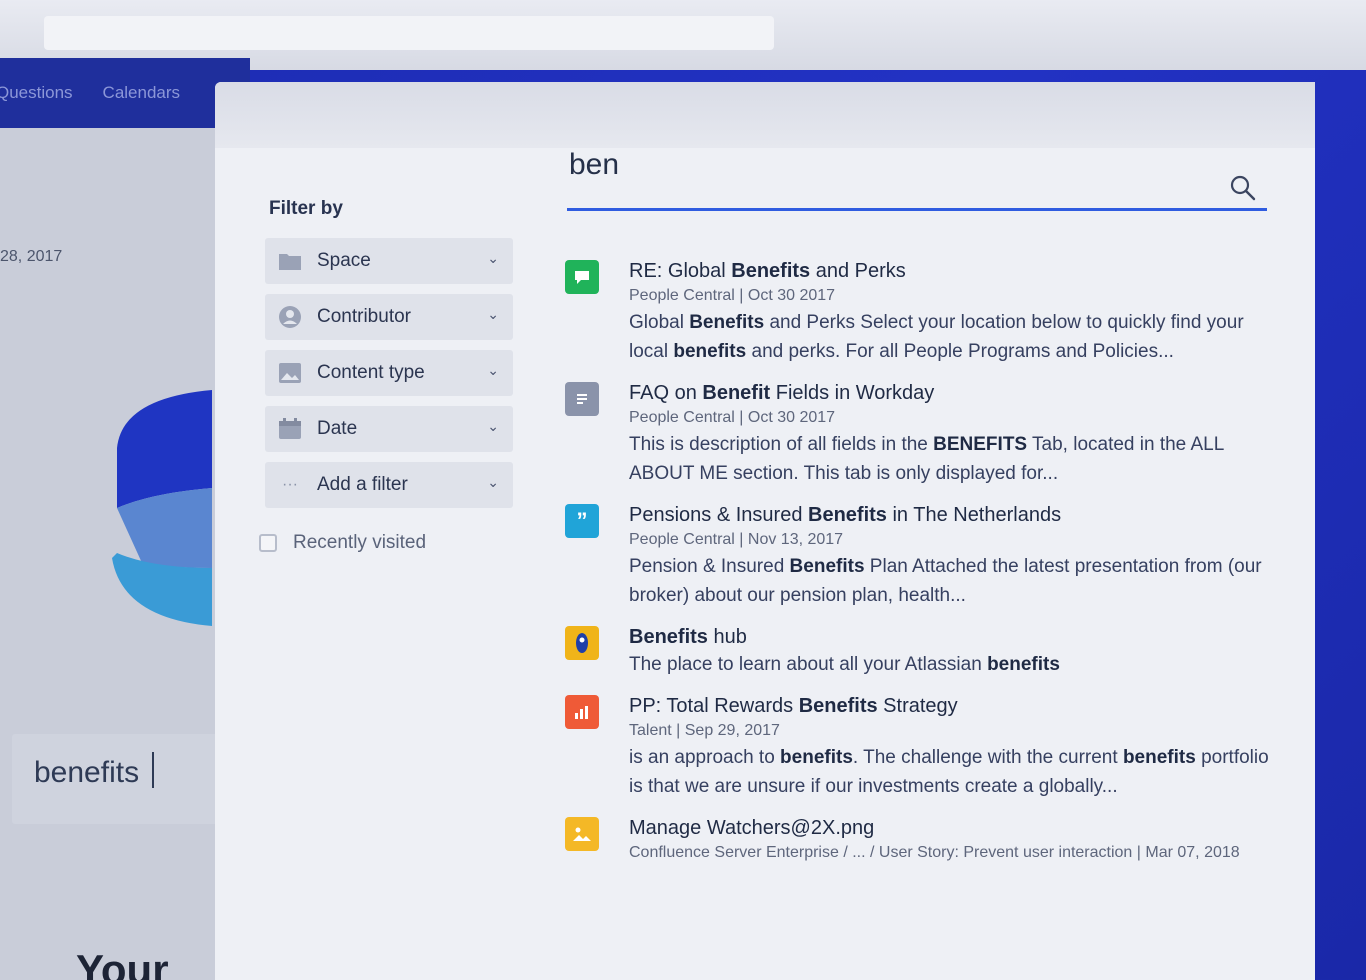 This screenshot has width=1366, height=980. Describe the element at coordinates (917, 189) in the screenshot. I see `search-box: ben` at that location.